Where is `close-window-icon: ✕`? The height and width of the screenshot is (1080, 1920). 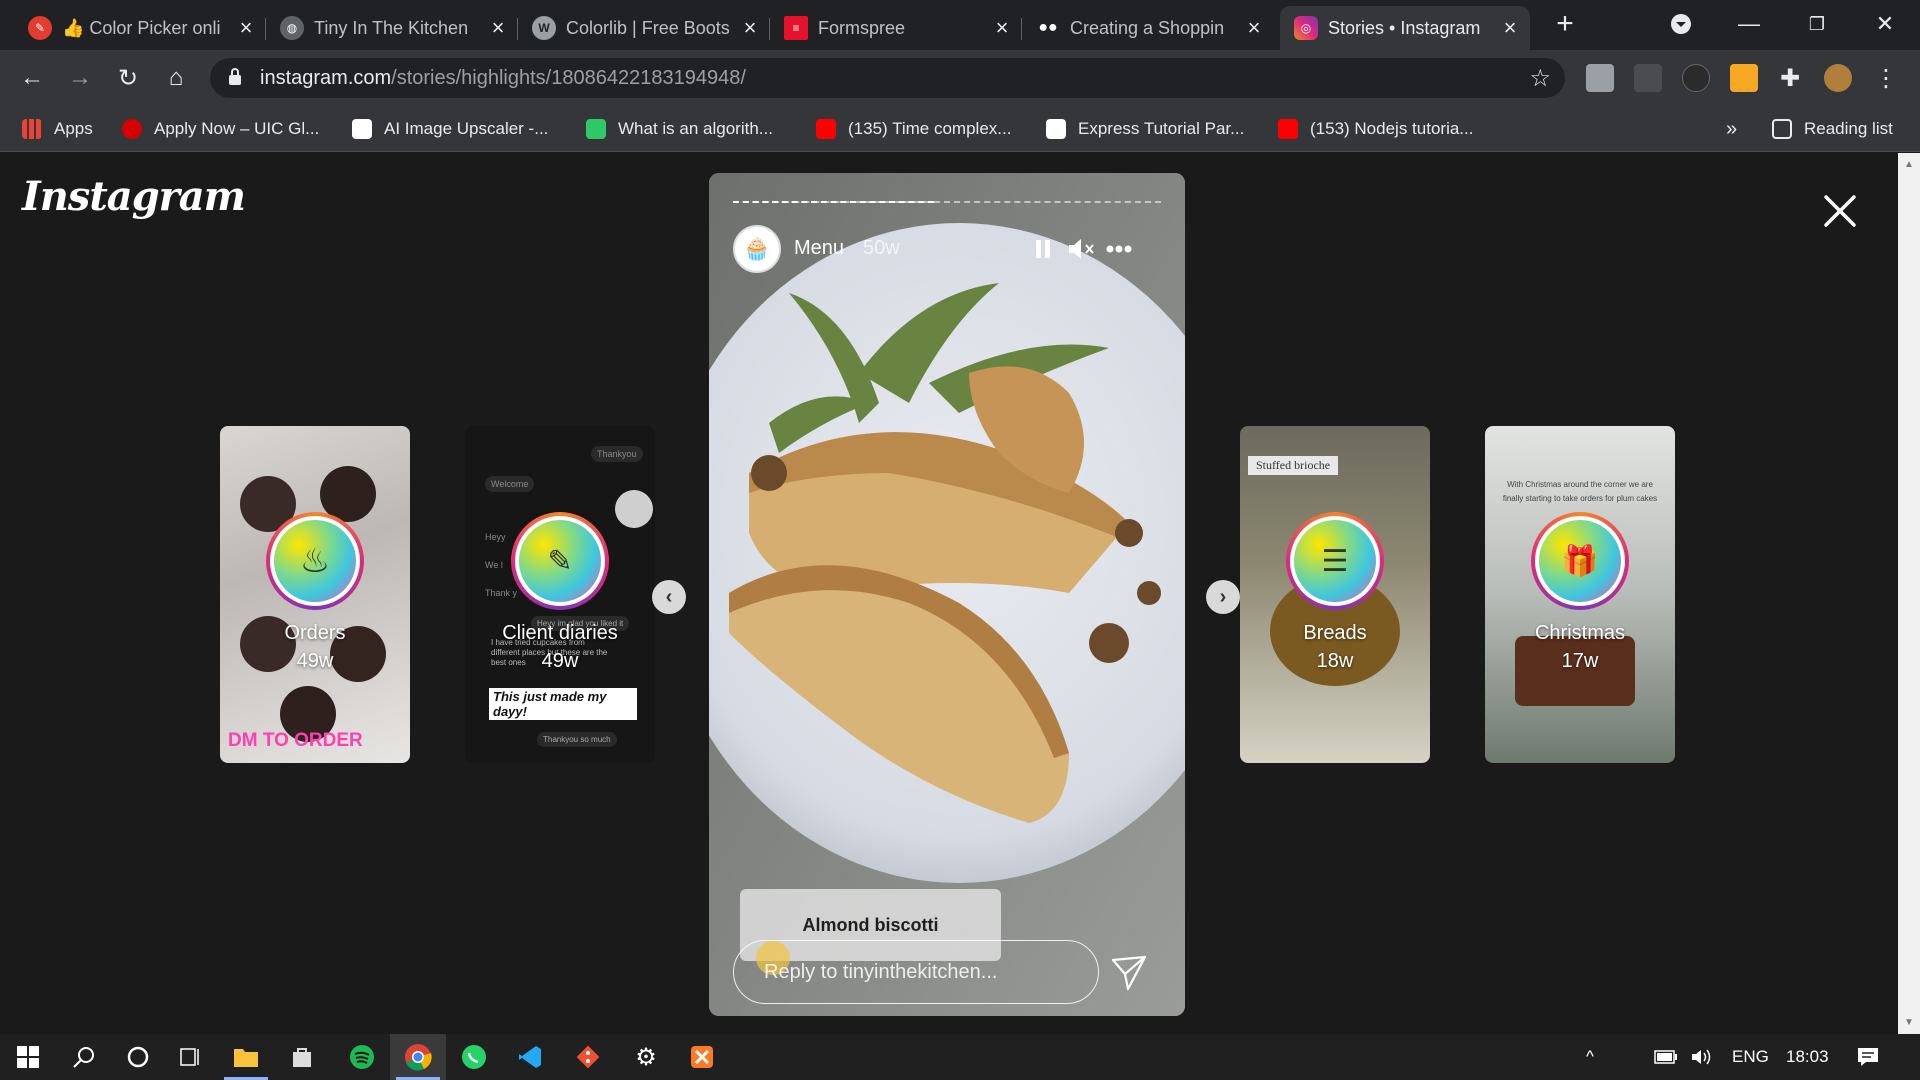
close-window-icon: ✕ is located at coordinates (1885, 24).